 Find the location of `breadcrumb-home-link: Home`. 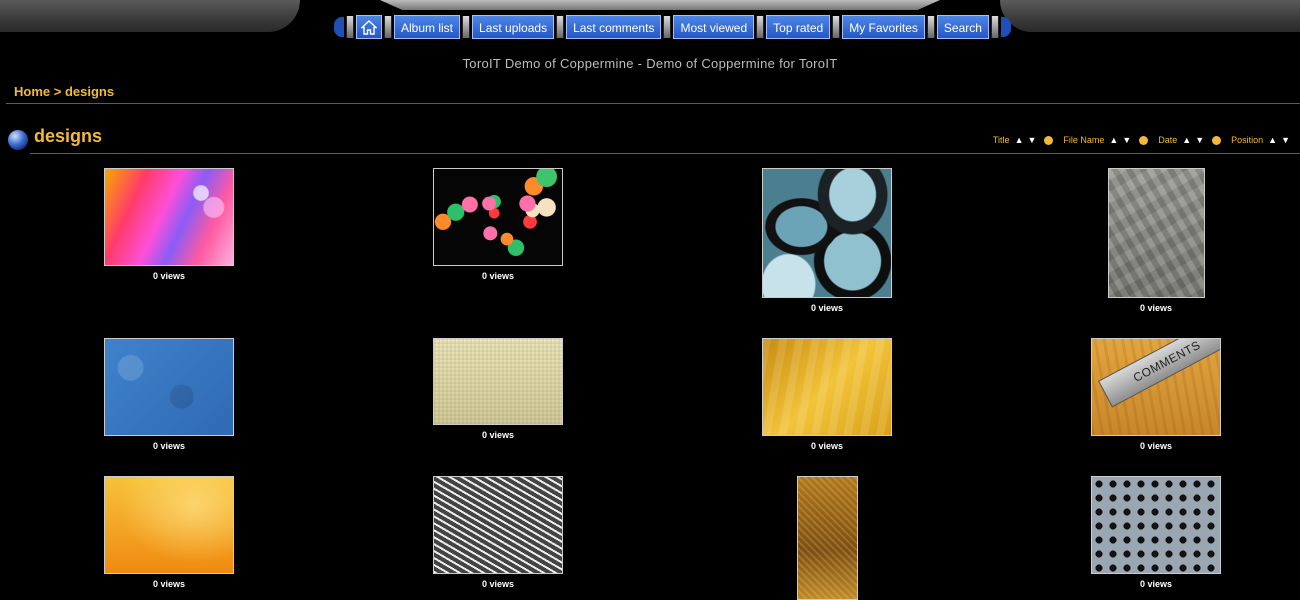

breadcrumb-home-link: Home is located at coordinates (32, 91).